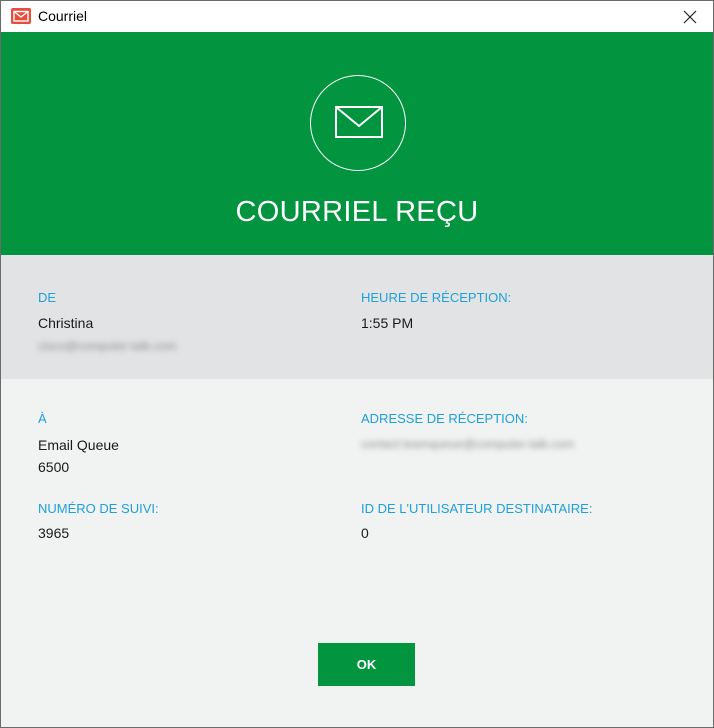 This screenshot has width=714, height=728. What do you see at coordinates (66, 323) in the screenshot?
I see `from-name: Christina` at bounding box center [66, 323].